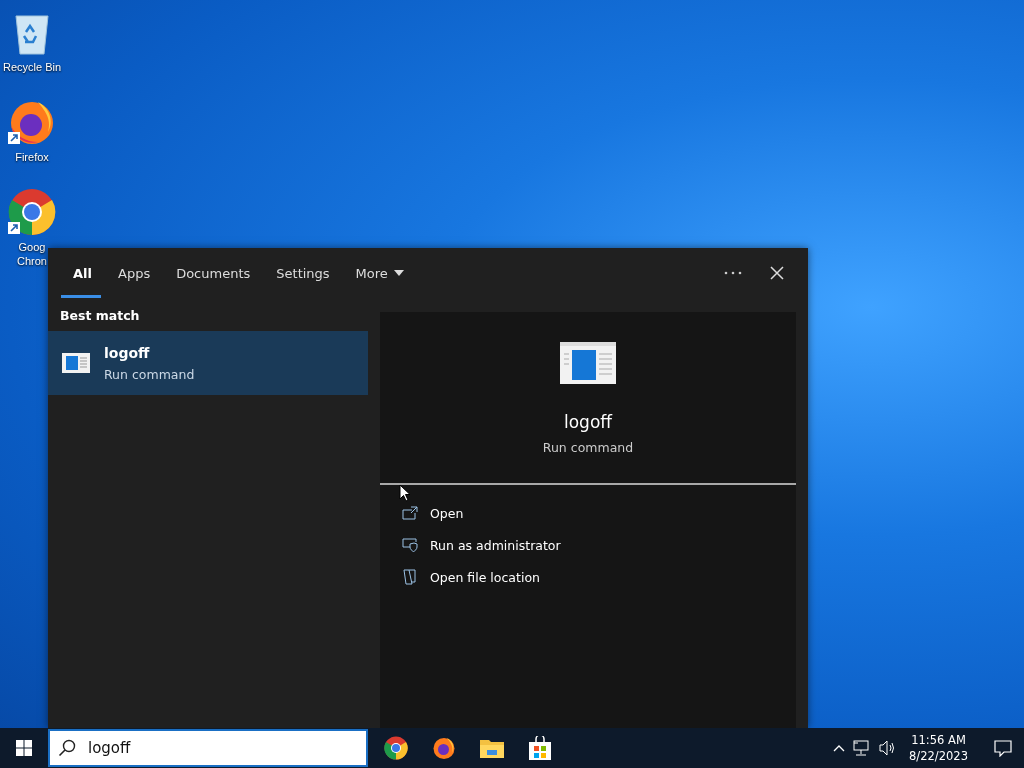 Image resolution: width=1024 pixels, height=768 pixels. What do you see at coordinates (100, 316) in the screenshot?
I see `section-heading: Best match` at bounding box center [100, 316].